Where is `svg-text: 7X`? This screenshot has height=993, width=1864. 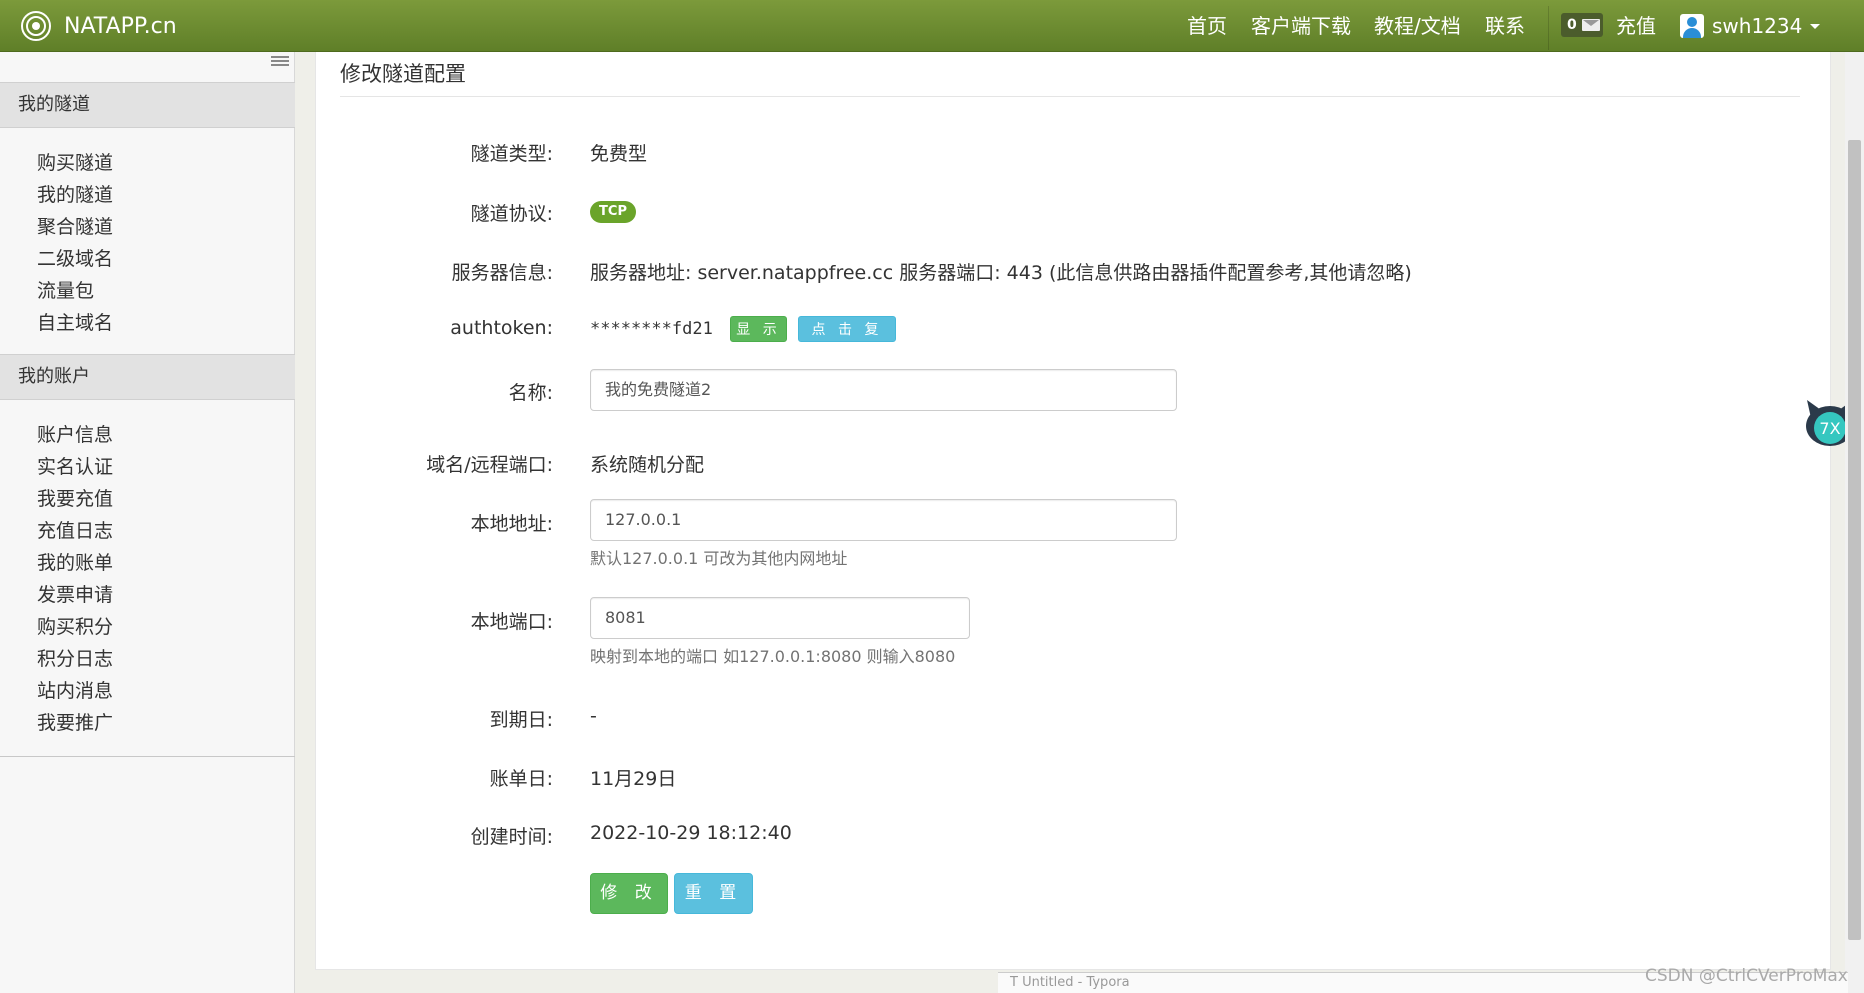
svg-text: 7X is located at coordinates (1829, 428).